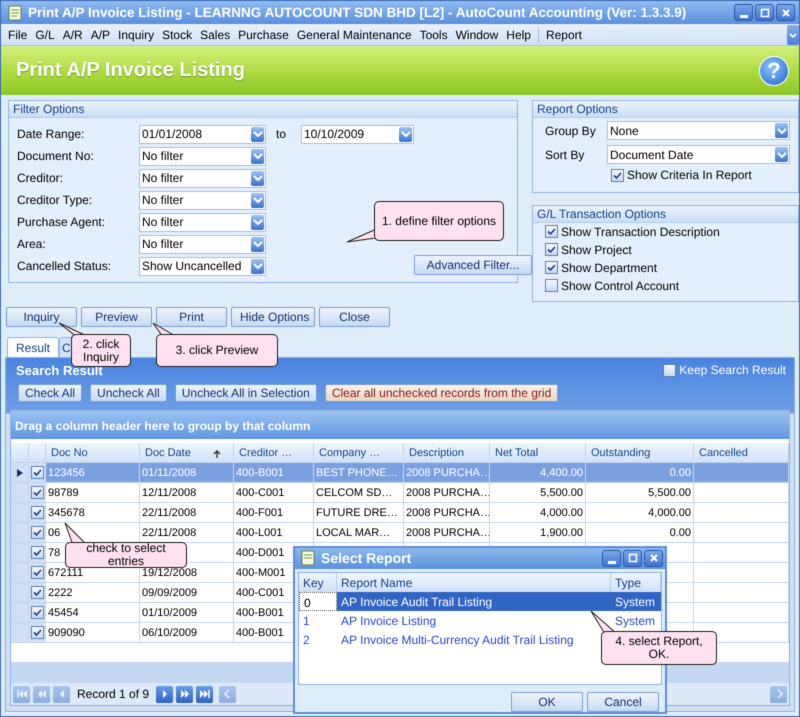  I want to click on action-button: Close, so click(354, 317).